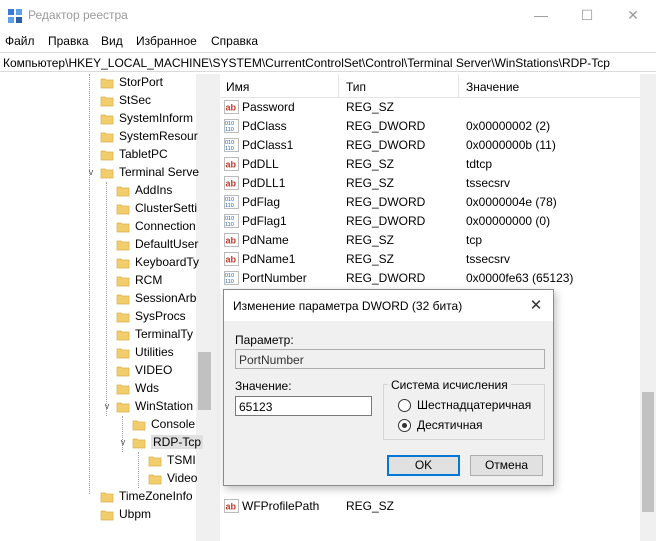  What do you see at coordinates (231, 240) in the screenshot?
I see `string-value-icon: ab` at bounding box center [231, 240].